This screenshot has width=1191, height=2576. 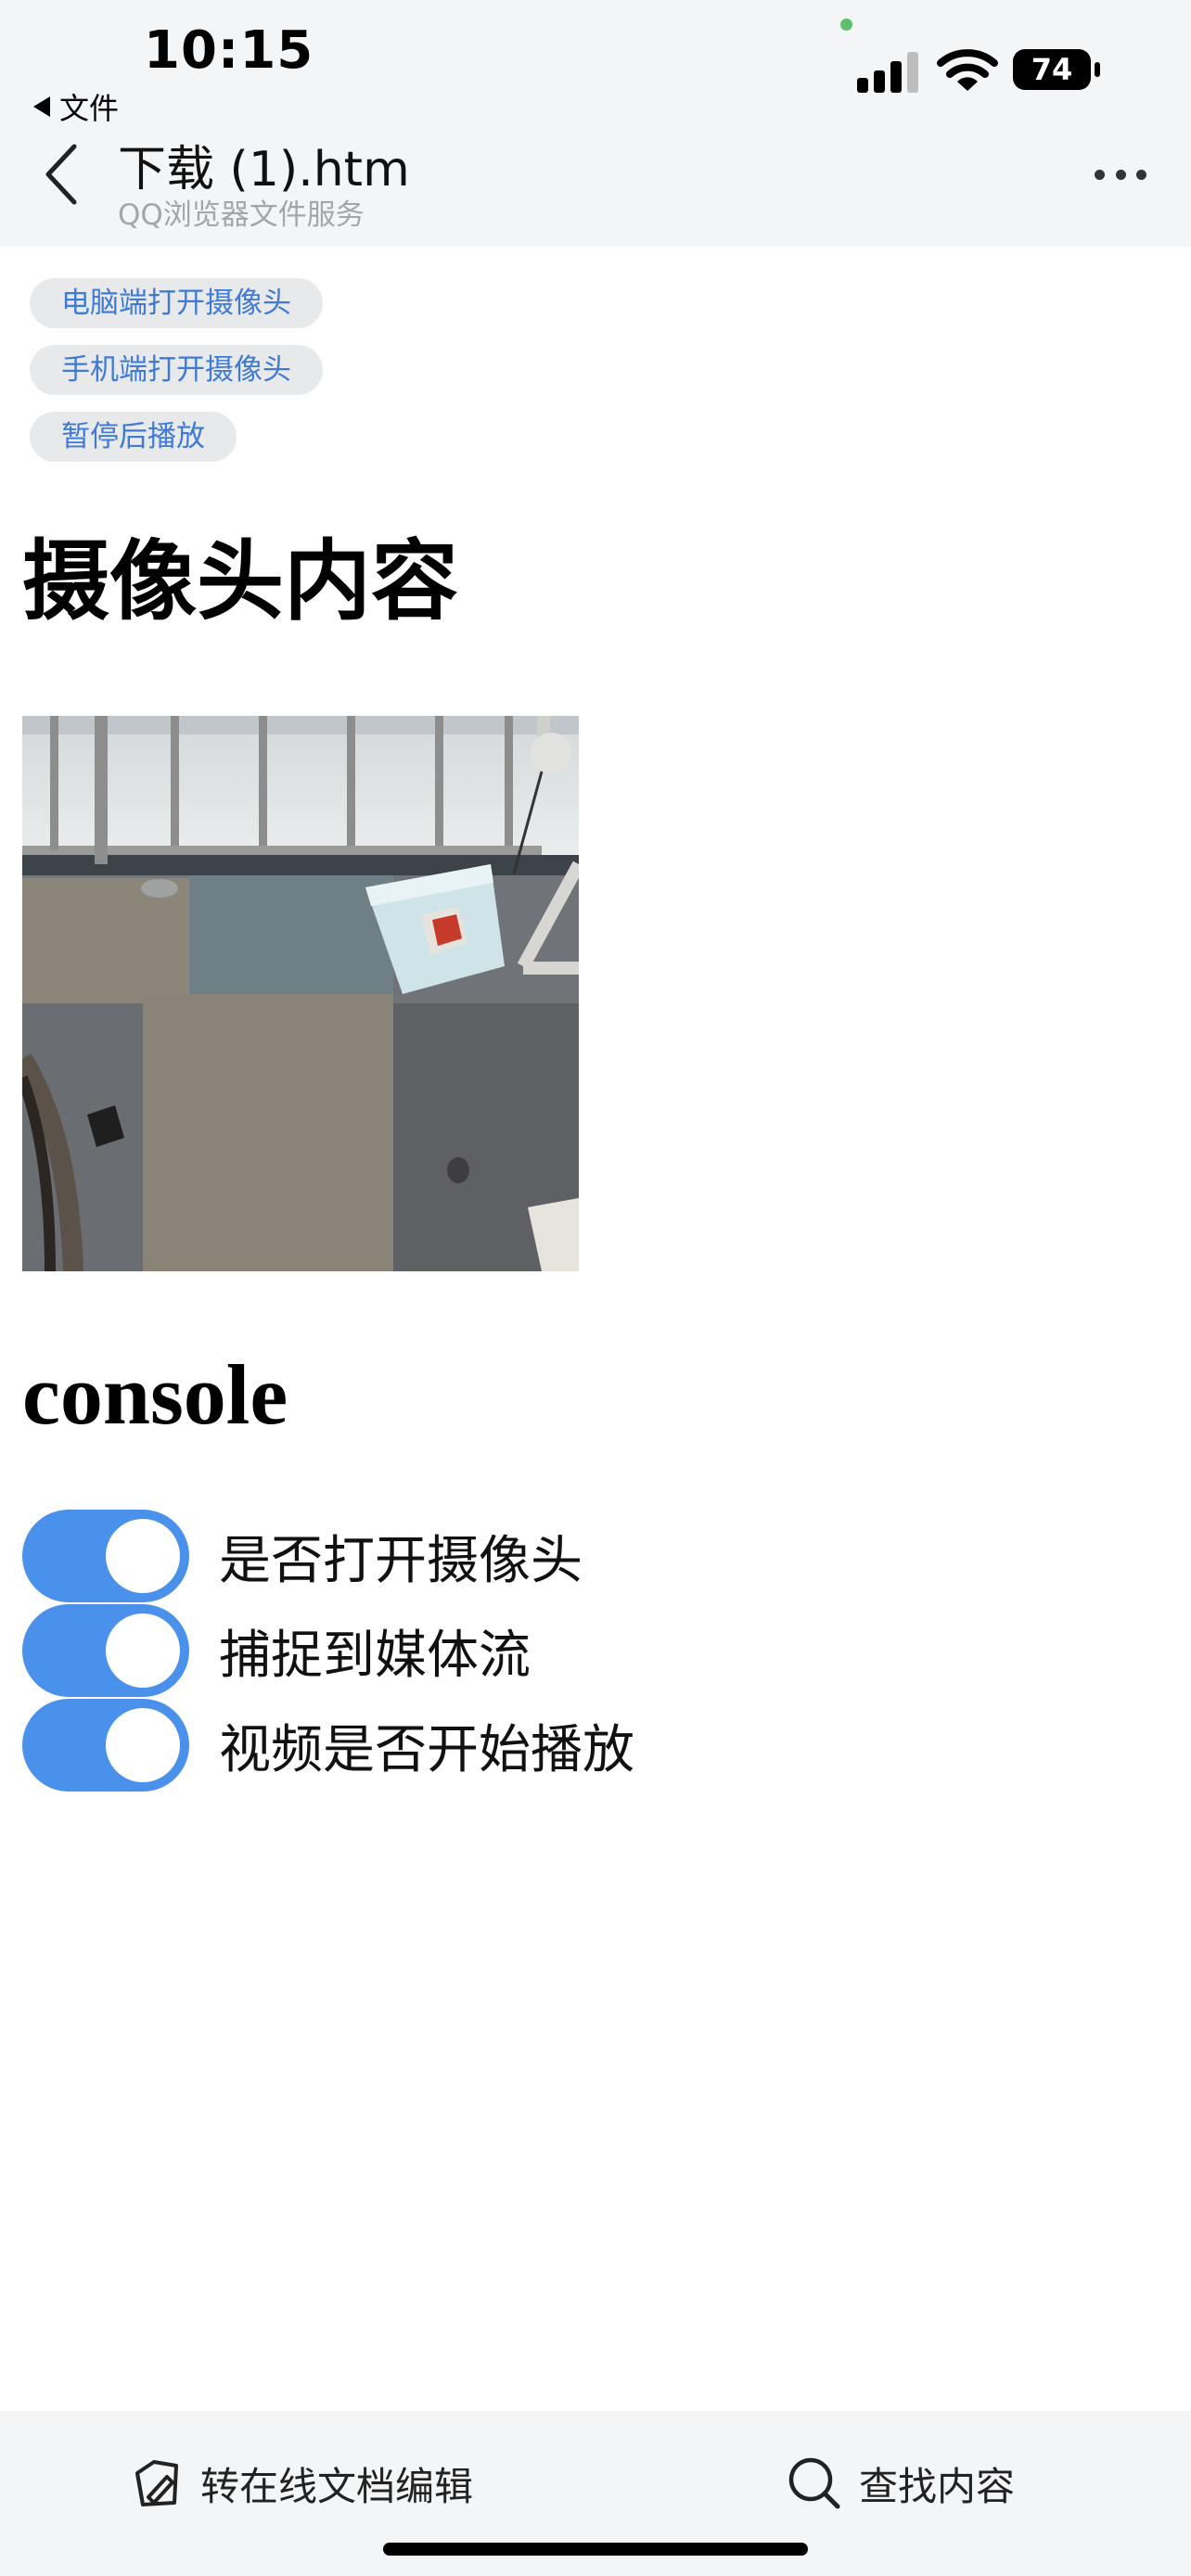 I want to click on convert-online-doc-label: 转在线文档编辑, so click(x=337, y=2486).